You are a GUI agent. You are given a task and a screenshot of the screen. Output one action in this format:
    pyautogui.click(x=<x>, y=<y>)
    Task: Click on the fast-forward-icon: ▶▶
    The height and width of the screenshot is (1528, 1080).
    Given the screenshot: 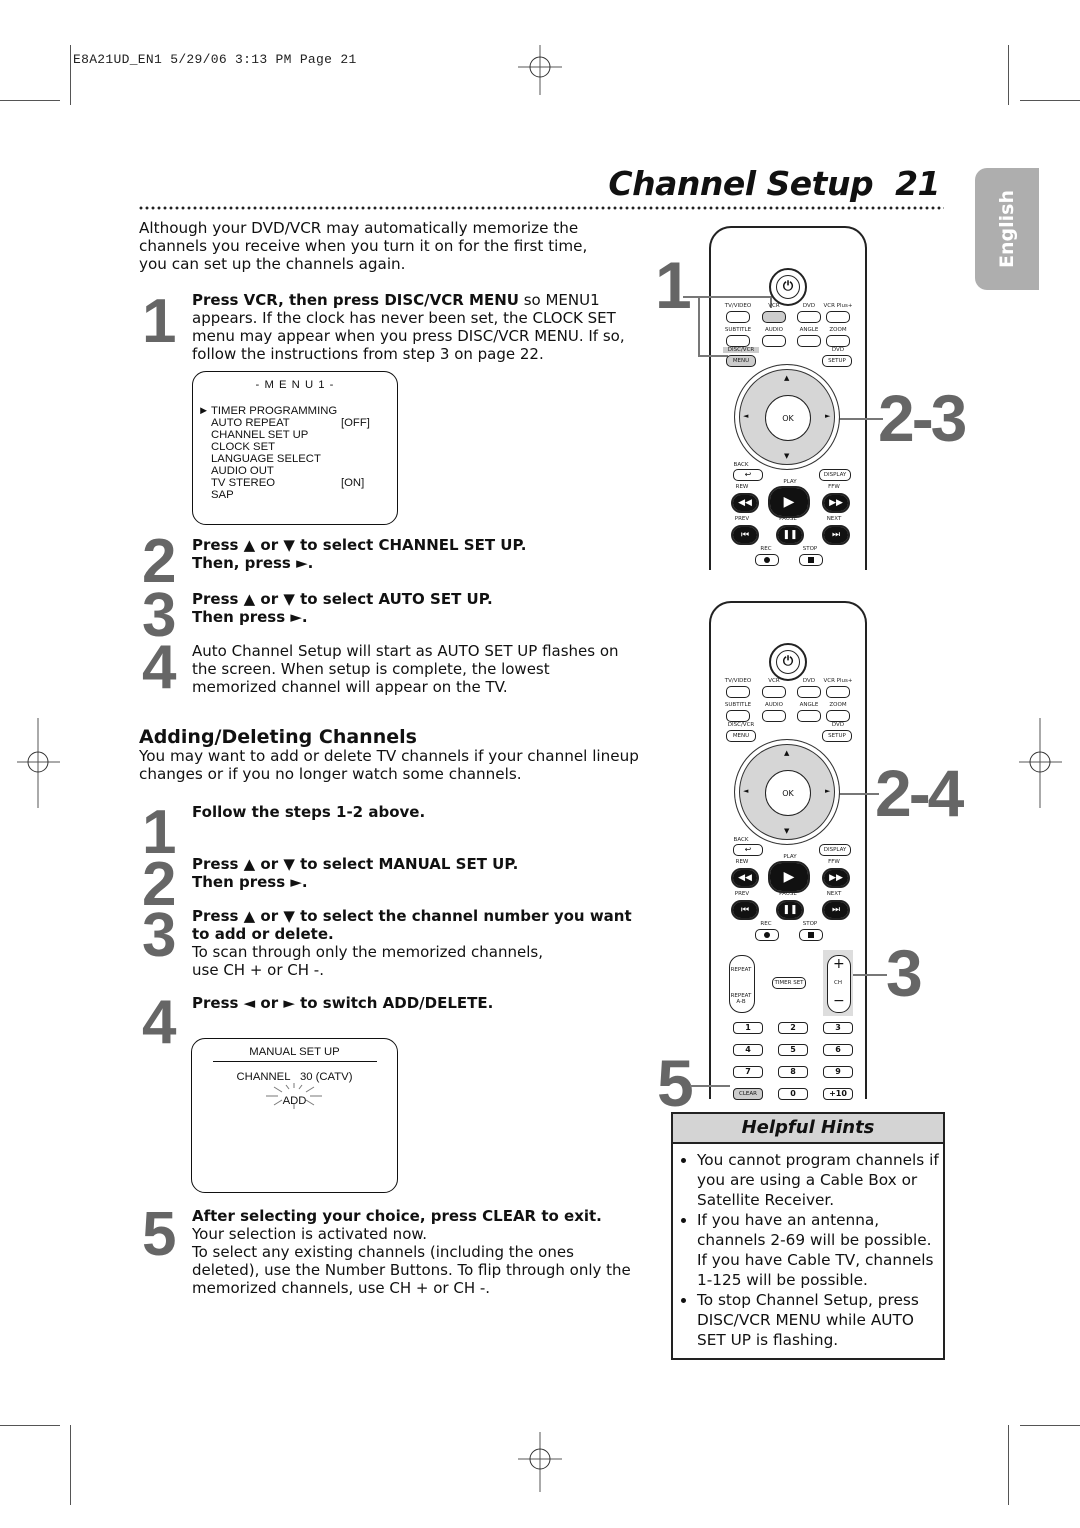 What is the action you would take?
    pyautogui.click(x=836, y=503)
    